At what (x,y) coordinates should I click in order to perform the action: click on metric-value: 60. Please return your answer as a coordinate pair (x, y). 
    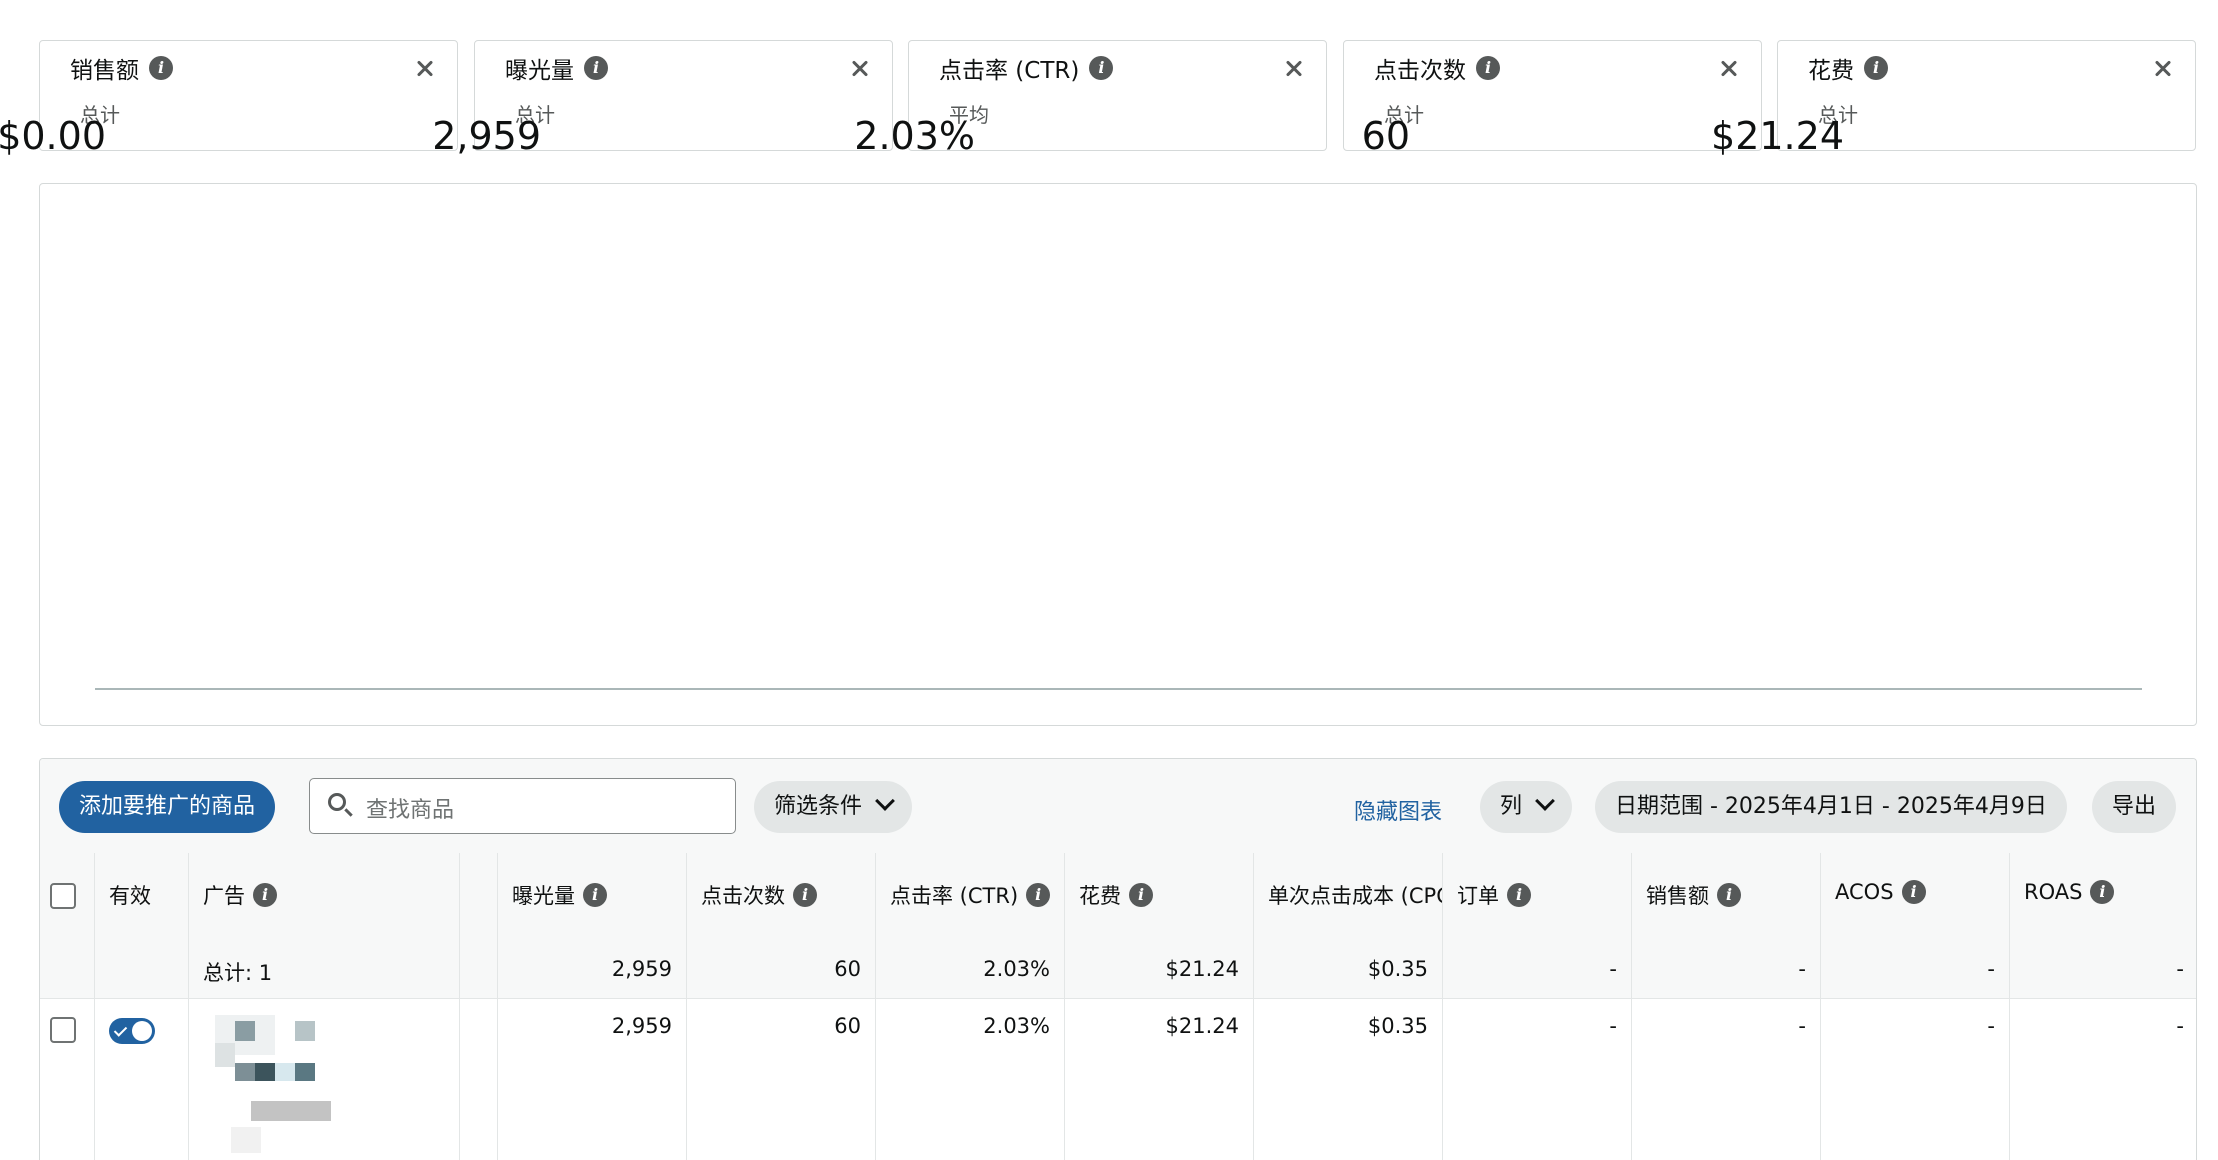
    Looking at the image, I should click on (1385, 136).